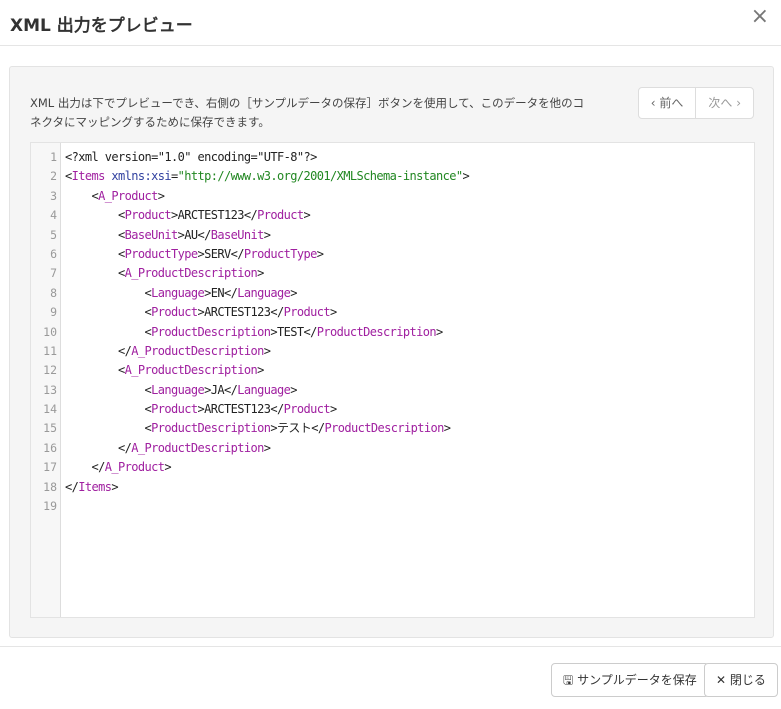  Describe the element at coordinates (192, 254) in the screenshot. I see `line-content: <ProductType>SERV</ProductType>` at that location.